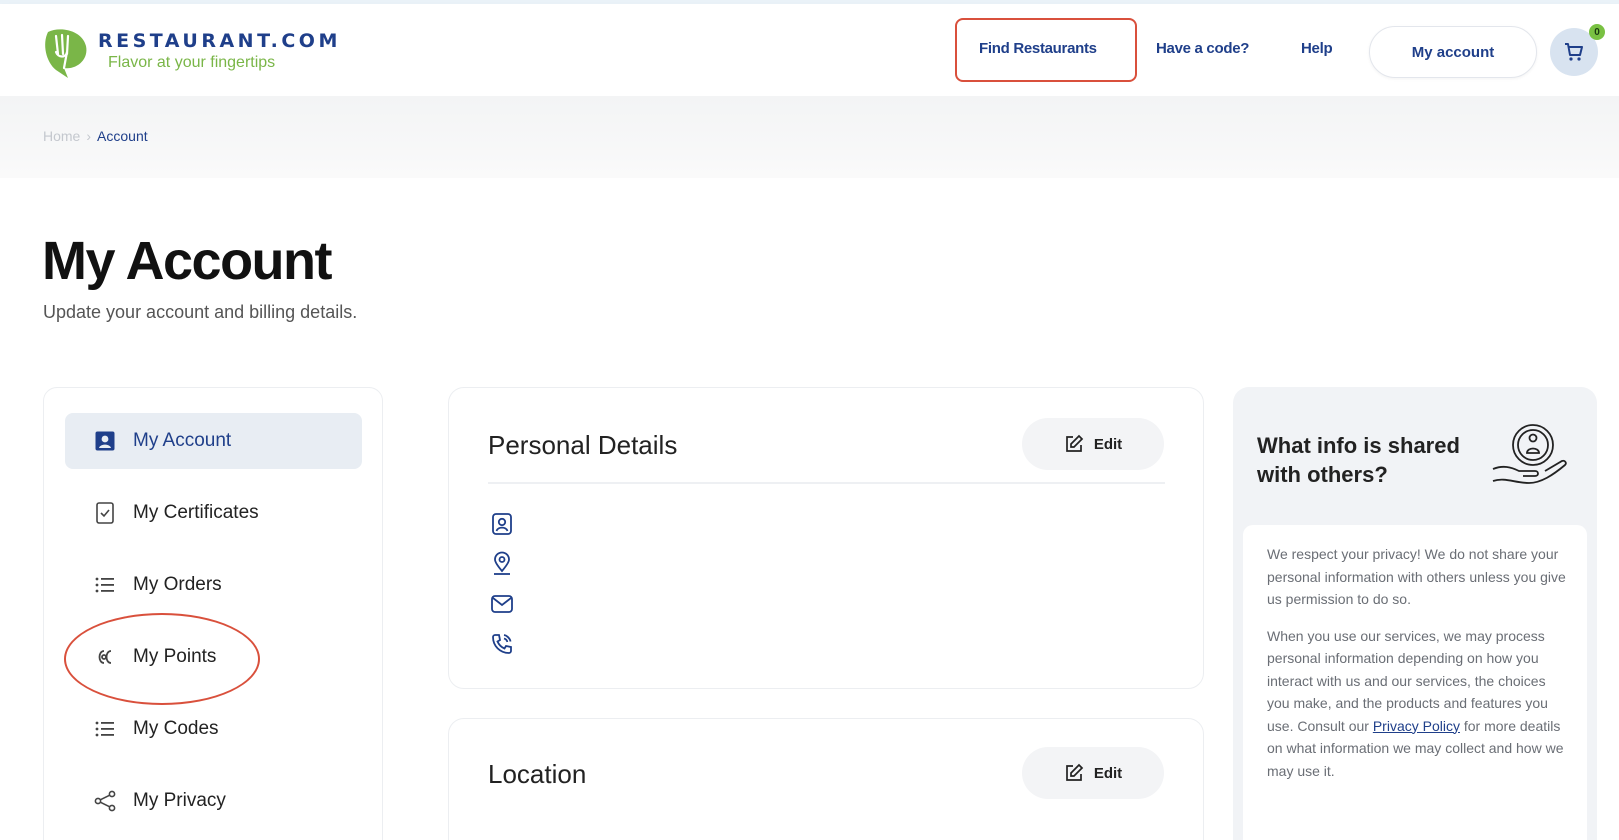  I want to click on logo-tagline: Flavor at your fingertips, so click(192, 62).